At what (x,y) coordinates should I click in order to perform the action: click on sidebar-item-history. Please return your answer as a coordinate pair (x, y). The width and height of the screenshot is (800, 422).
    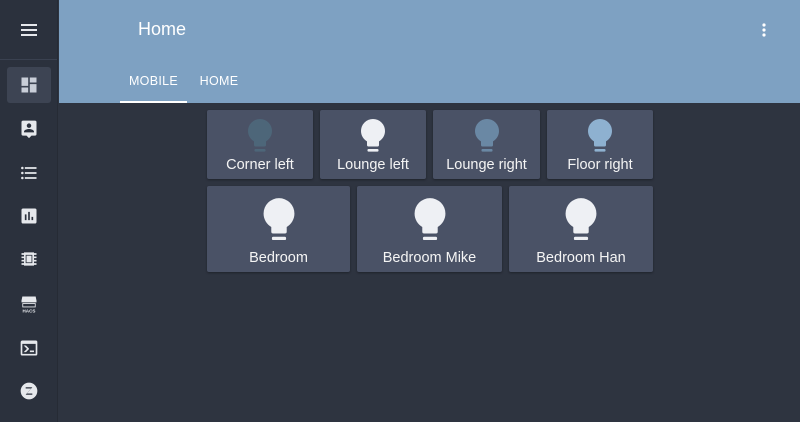
    Looking at the image, I should click on (29, 216).